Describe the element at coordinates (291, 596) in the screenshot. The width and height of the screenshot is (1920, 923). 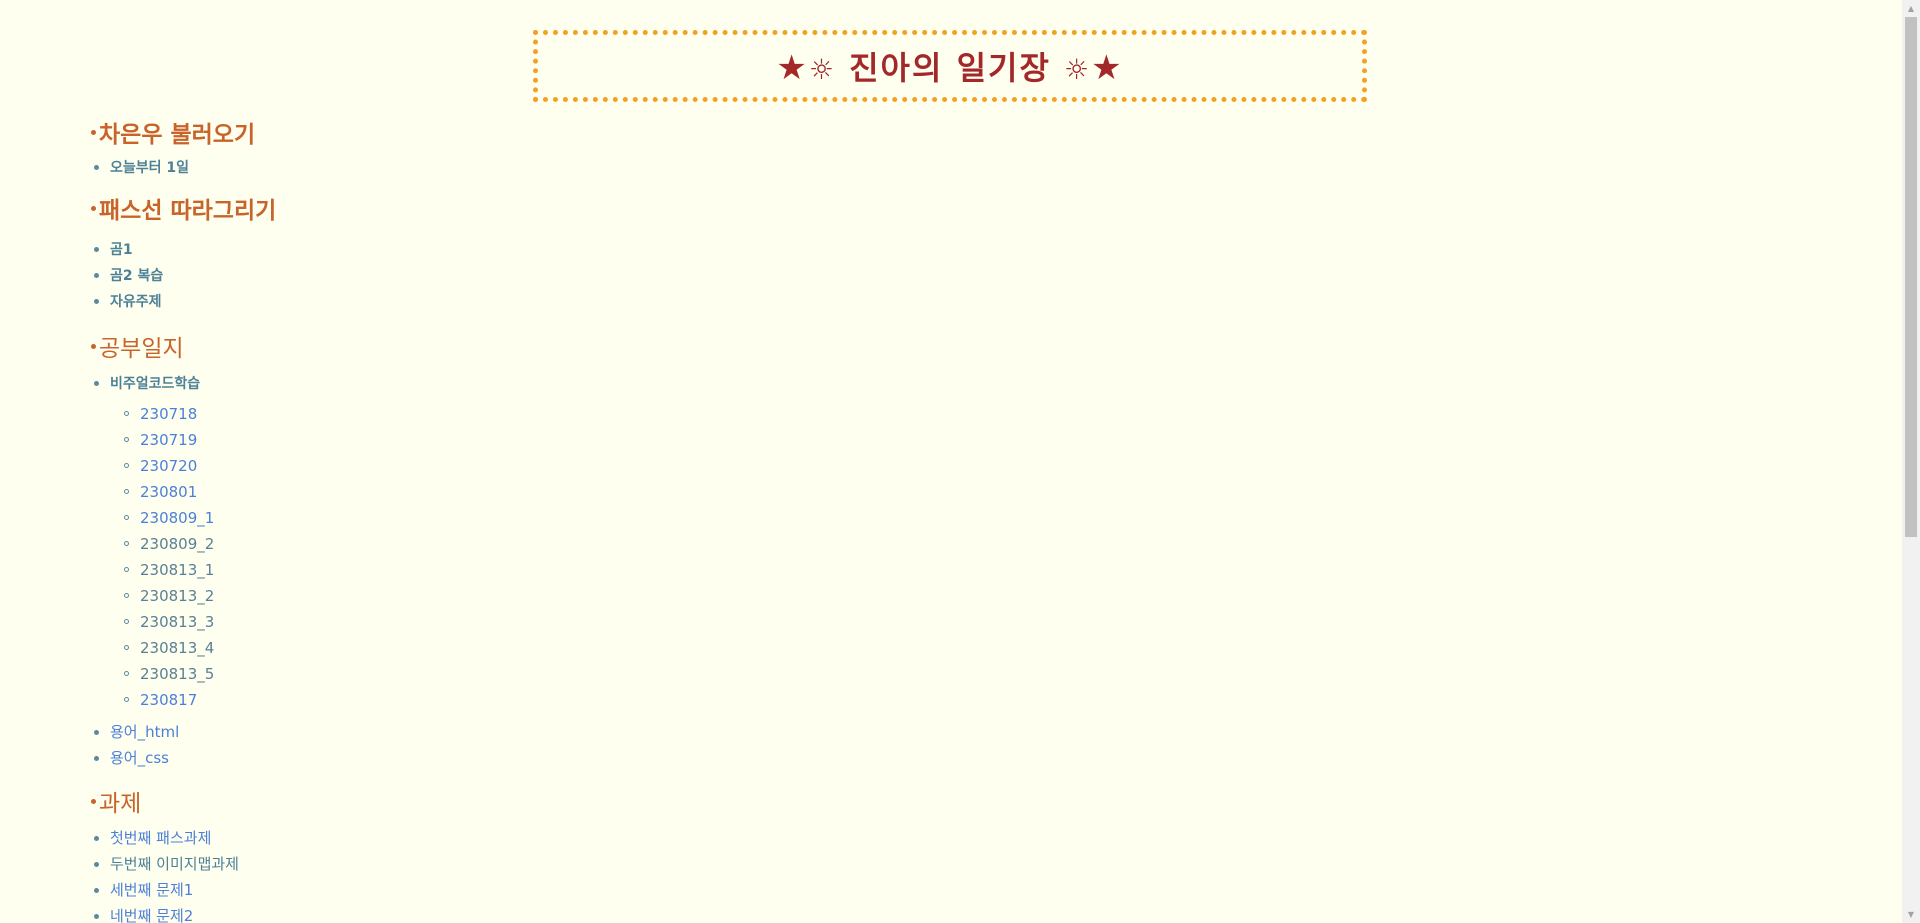
I see `sub-list-item: 230813_2` at that location.